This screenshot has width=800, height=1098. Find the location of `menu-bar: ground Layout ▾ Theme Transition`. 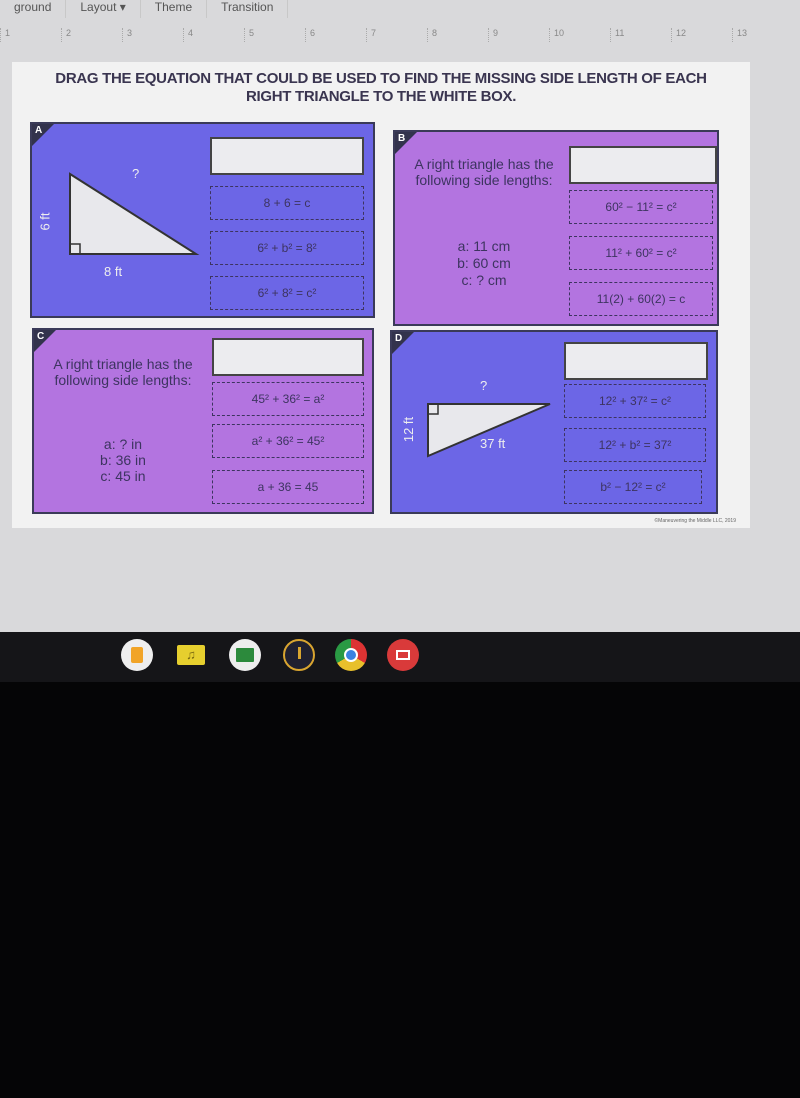

menu-bar: ground Layout ▾ Theme Transition is located at coordinates (144, 9).